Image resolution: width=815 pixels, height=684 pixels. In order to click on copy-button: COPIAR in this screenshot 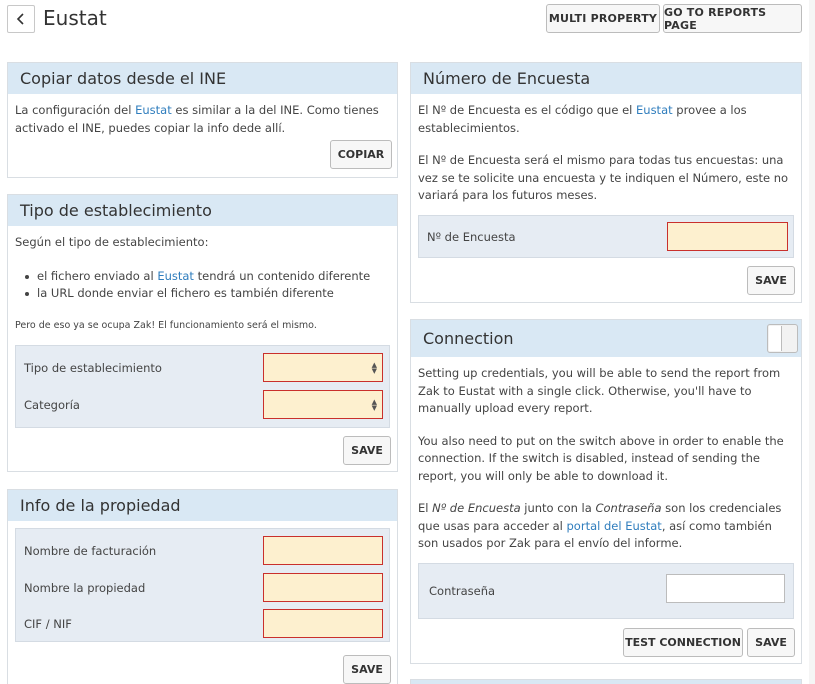, I will do `click(361, 154)`.